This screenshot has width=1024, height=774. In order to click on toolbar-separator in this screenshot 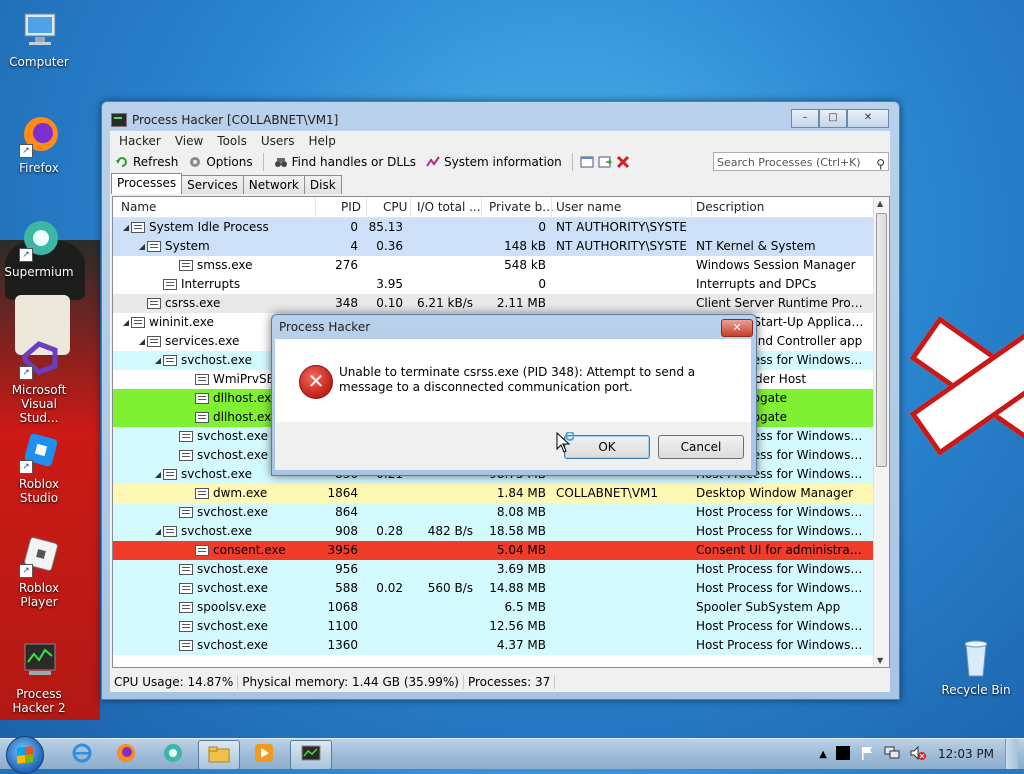, I will do `click(572, 162)`.